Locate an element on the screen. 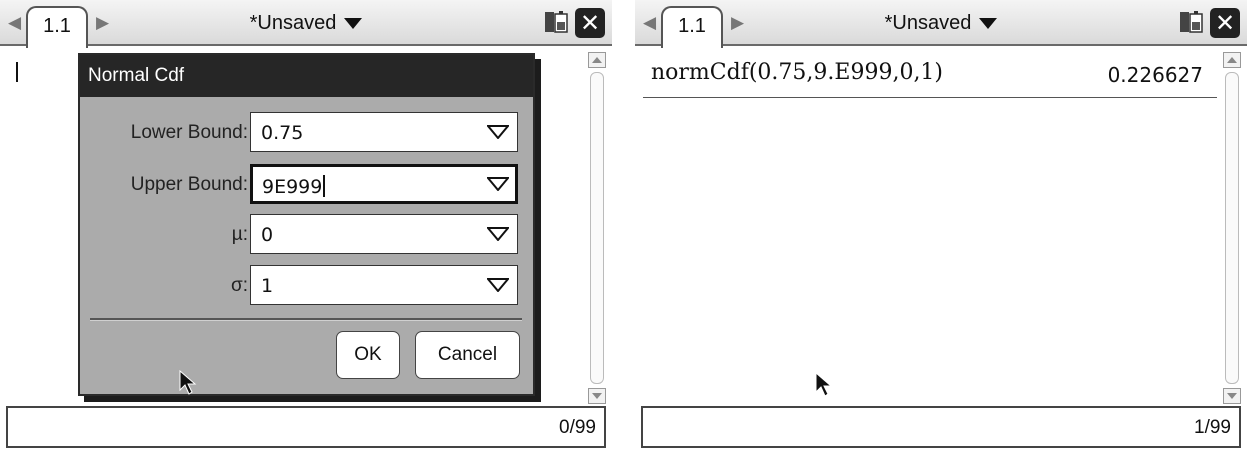  sigma-input: 1 is located at coordinates (384, 285).